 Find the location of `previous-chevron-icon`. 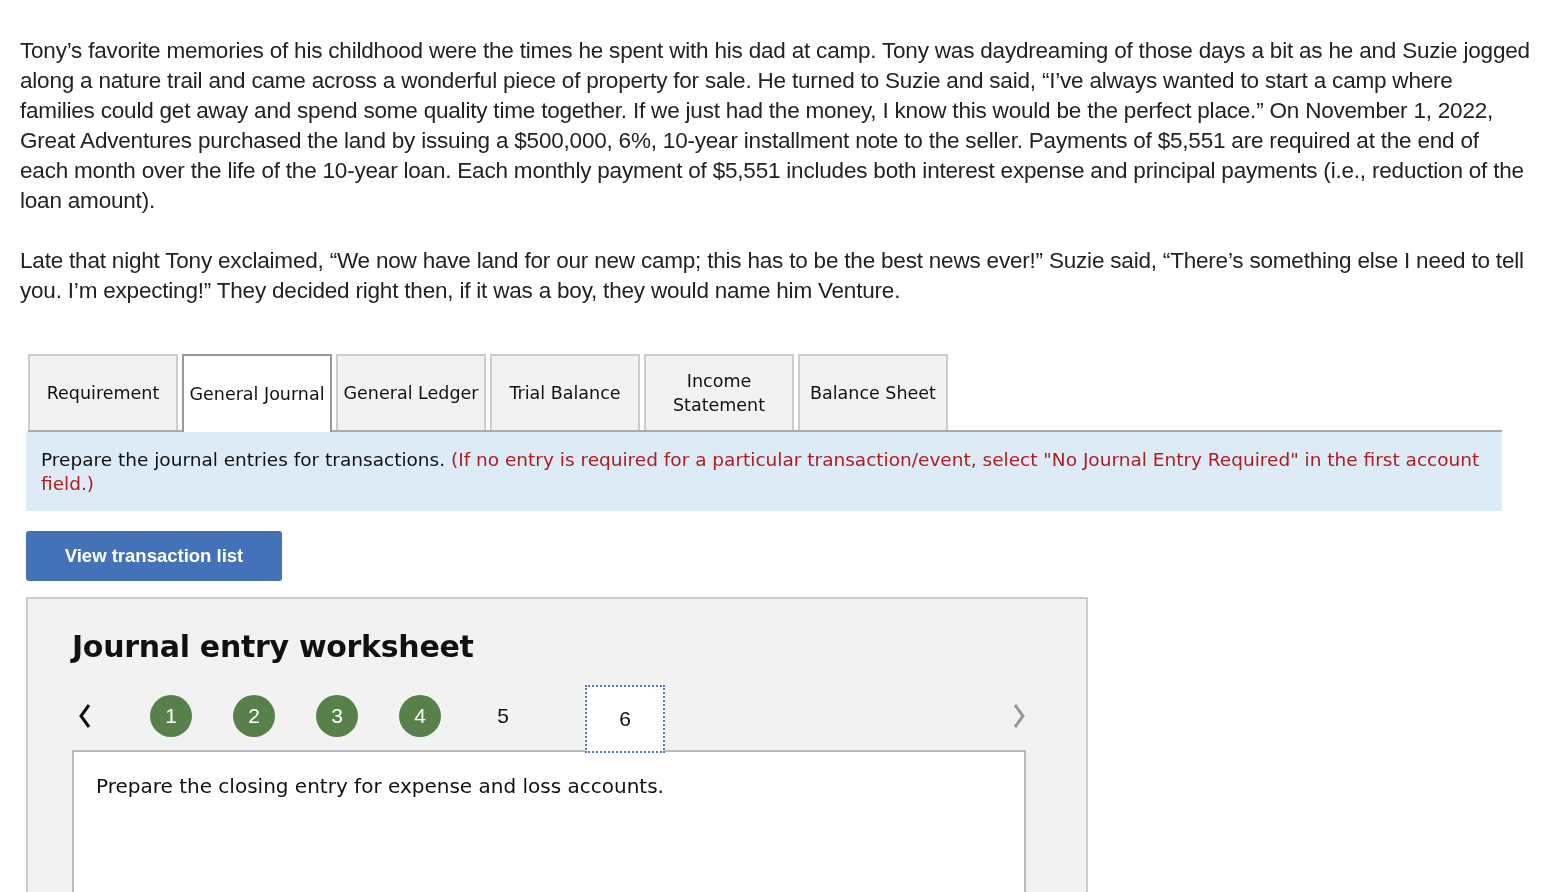

previous-chevron-icon is located at coordinates (85, 716).